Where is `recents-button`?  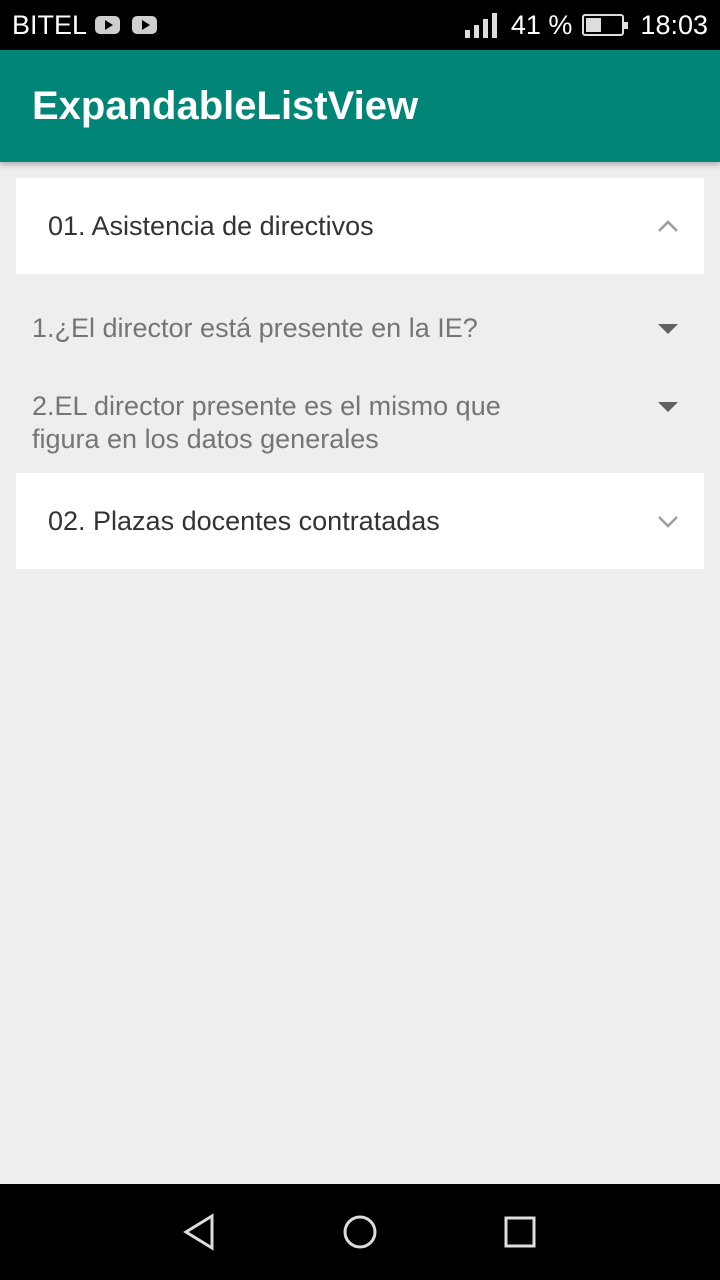 recents-button is located at coordinates (520, 1232).